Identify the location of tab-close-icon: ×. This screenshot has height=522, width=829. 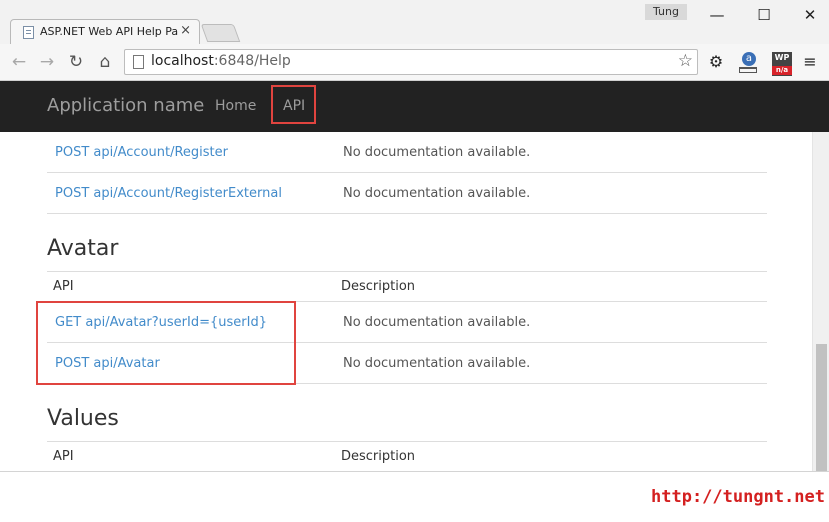
(185, 30).